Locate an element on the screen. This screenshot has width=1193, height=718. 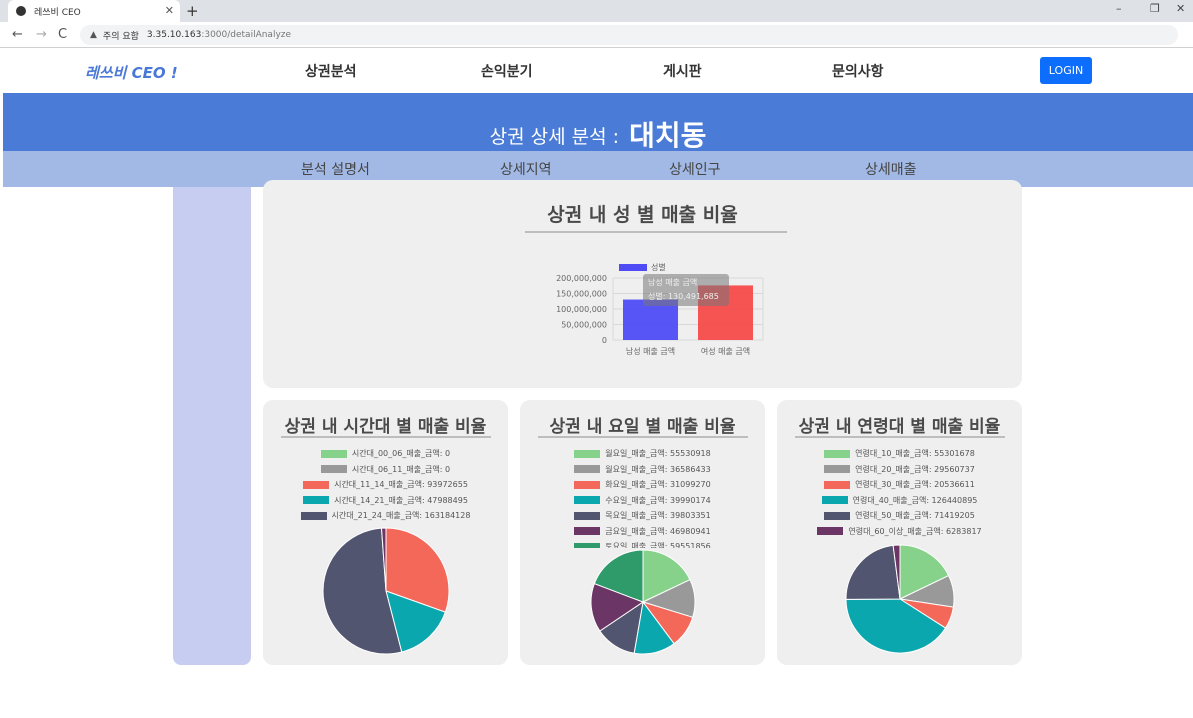
legend-item: 화요일_매출_금액: 31099270 is located at coordinates (642, 484).